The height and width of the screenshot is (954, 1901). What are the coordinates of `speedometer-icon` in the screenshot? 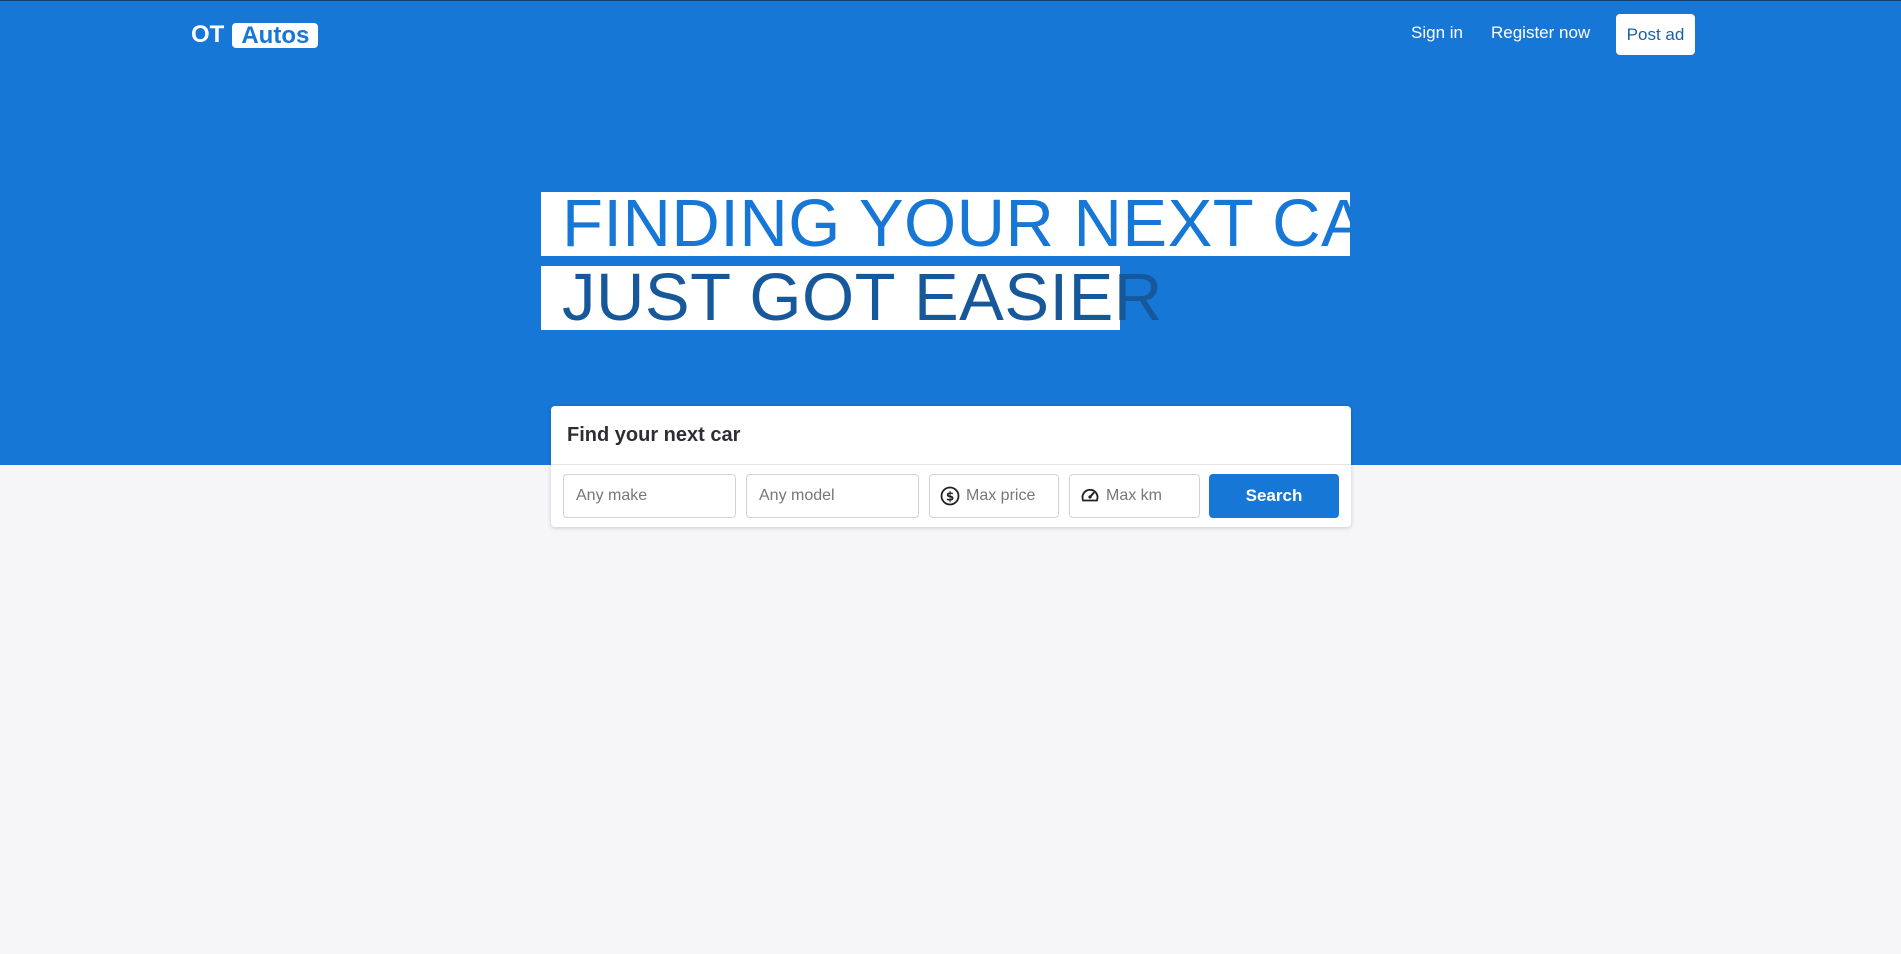 It's located at (1090, 496).